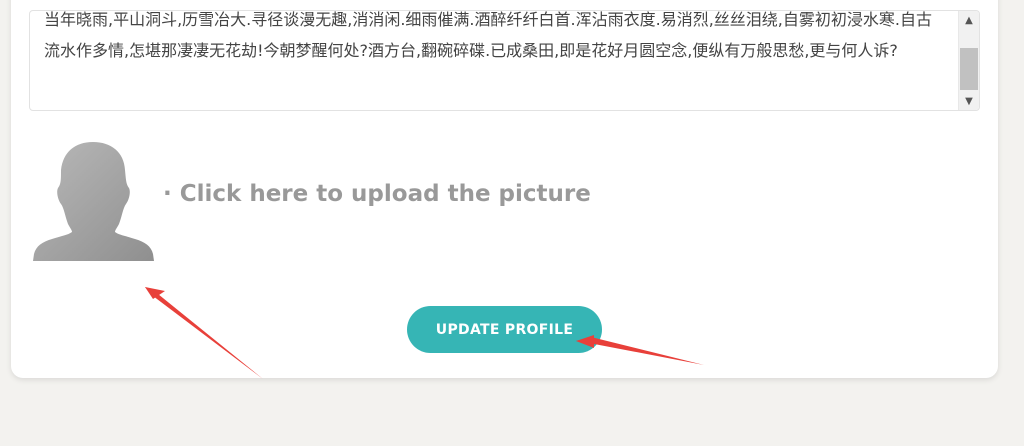  Describe the element at coordinates (969, 101) in the screenshot. I see `scroll-down-arrow-icon: ▼` at that location.